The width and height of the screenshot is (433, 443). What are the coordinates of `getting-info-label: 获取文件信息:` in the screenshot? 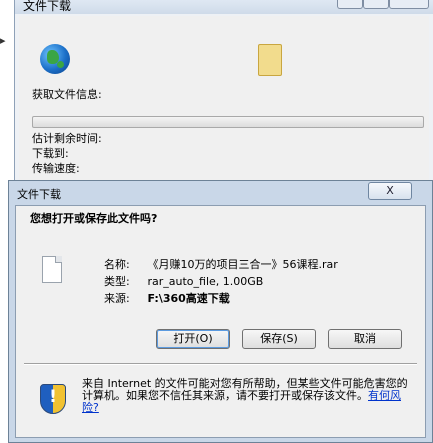 It's located at (67, 94).